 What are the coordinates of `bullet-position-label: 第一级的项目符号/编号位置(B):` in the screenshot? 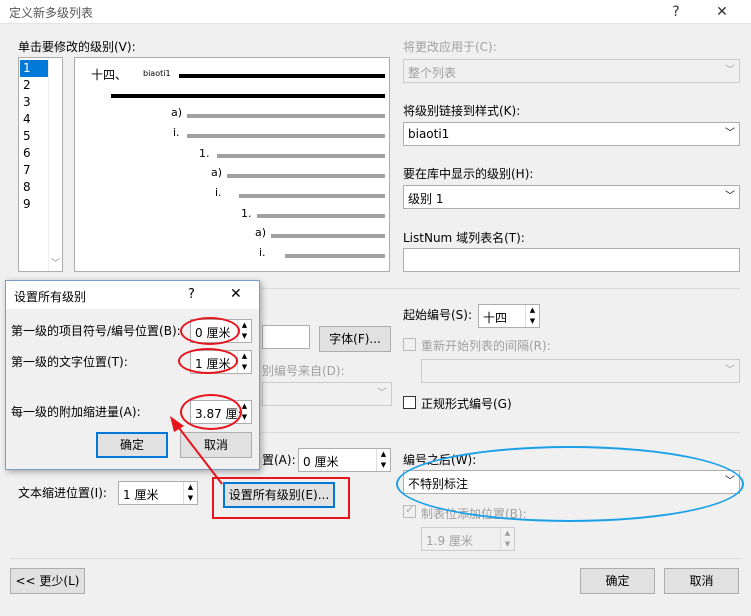 It's located at (96, 331).